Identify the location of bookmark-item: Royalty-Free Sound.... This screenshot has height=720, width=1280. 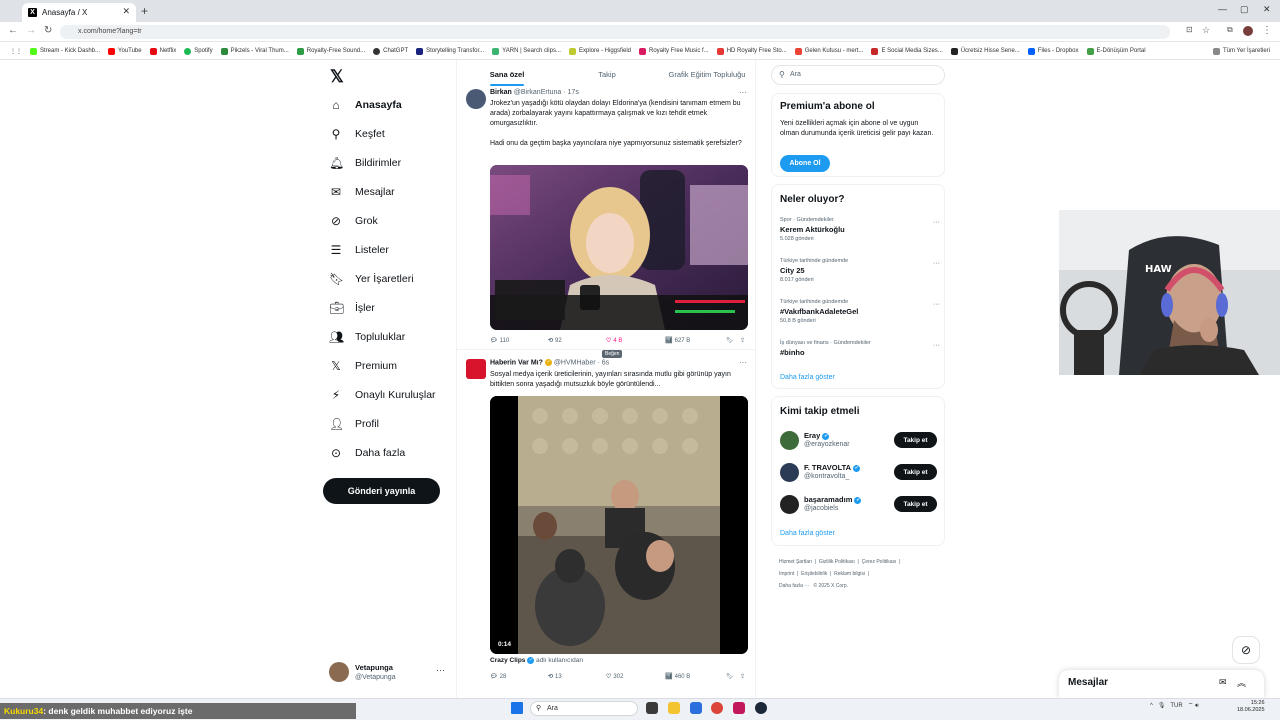
(331, 51).